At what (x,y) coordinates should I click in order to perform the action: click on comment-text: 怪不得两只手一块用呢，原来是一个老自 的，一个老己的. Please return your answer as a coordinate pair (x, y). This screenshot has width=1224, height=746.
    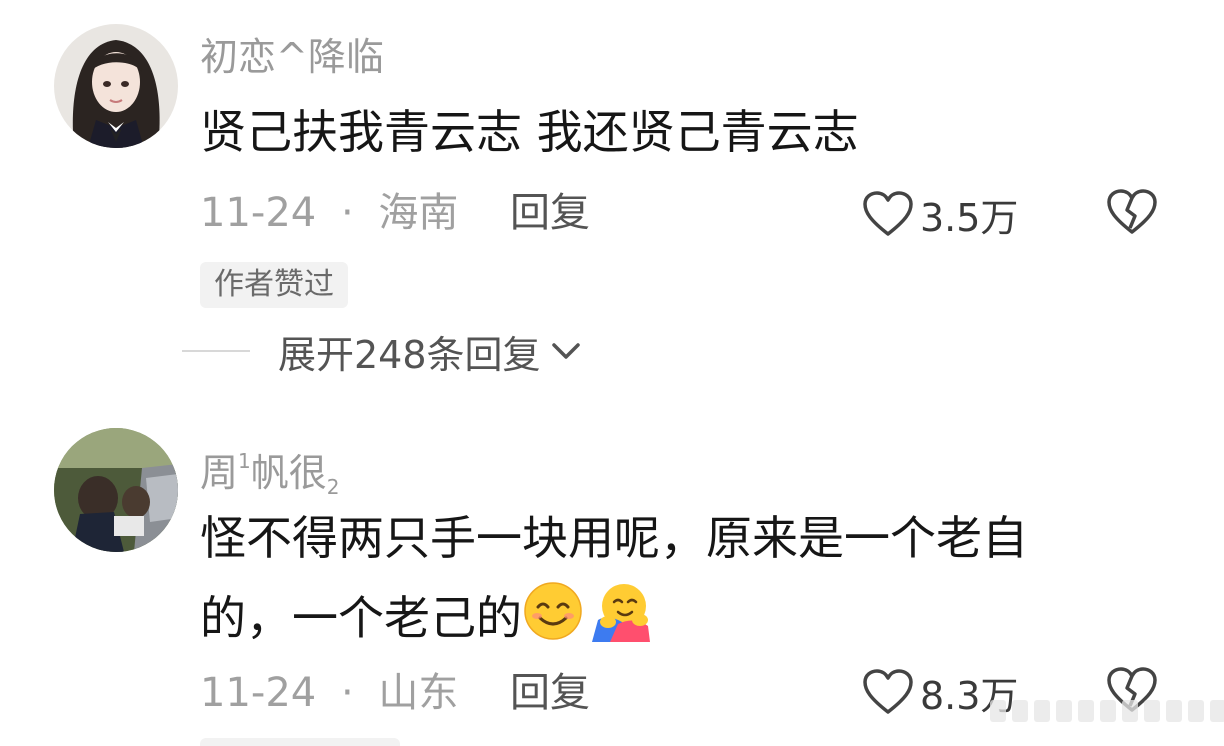
    Looking at the image, I should click on (614, 582).